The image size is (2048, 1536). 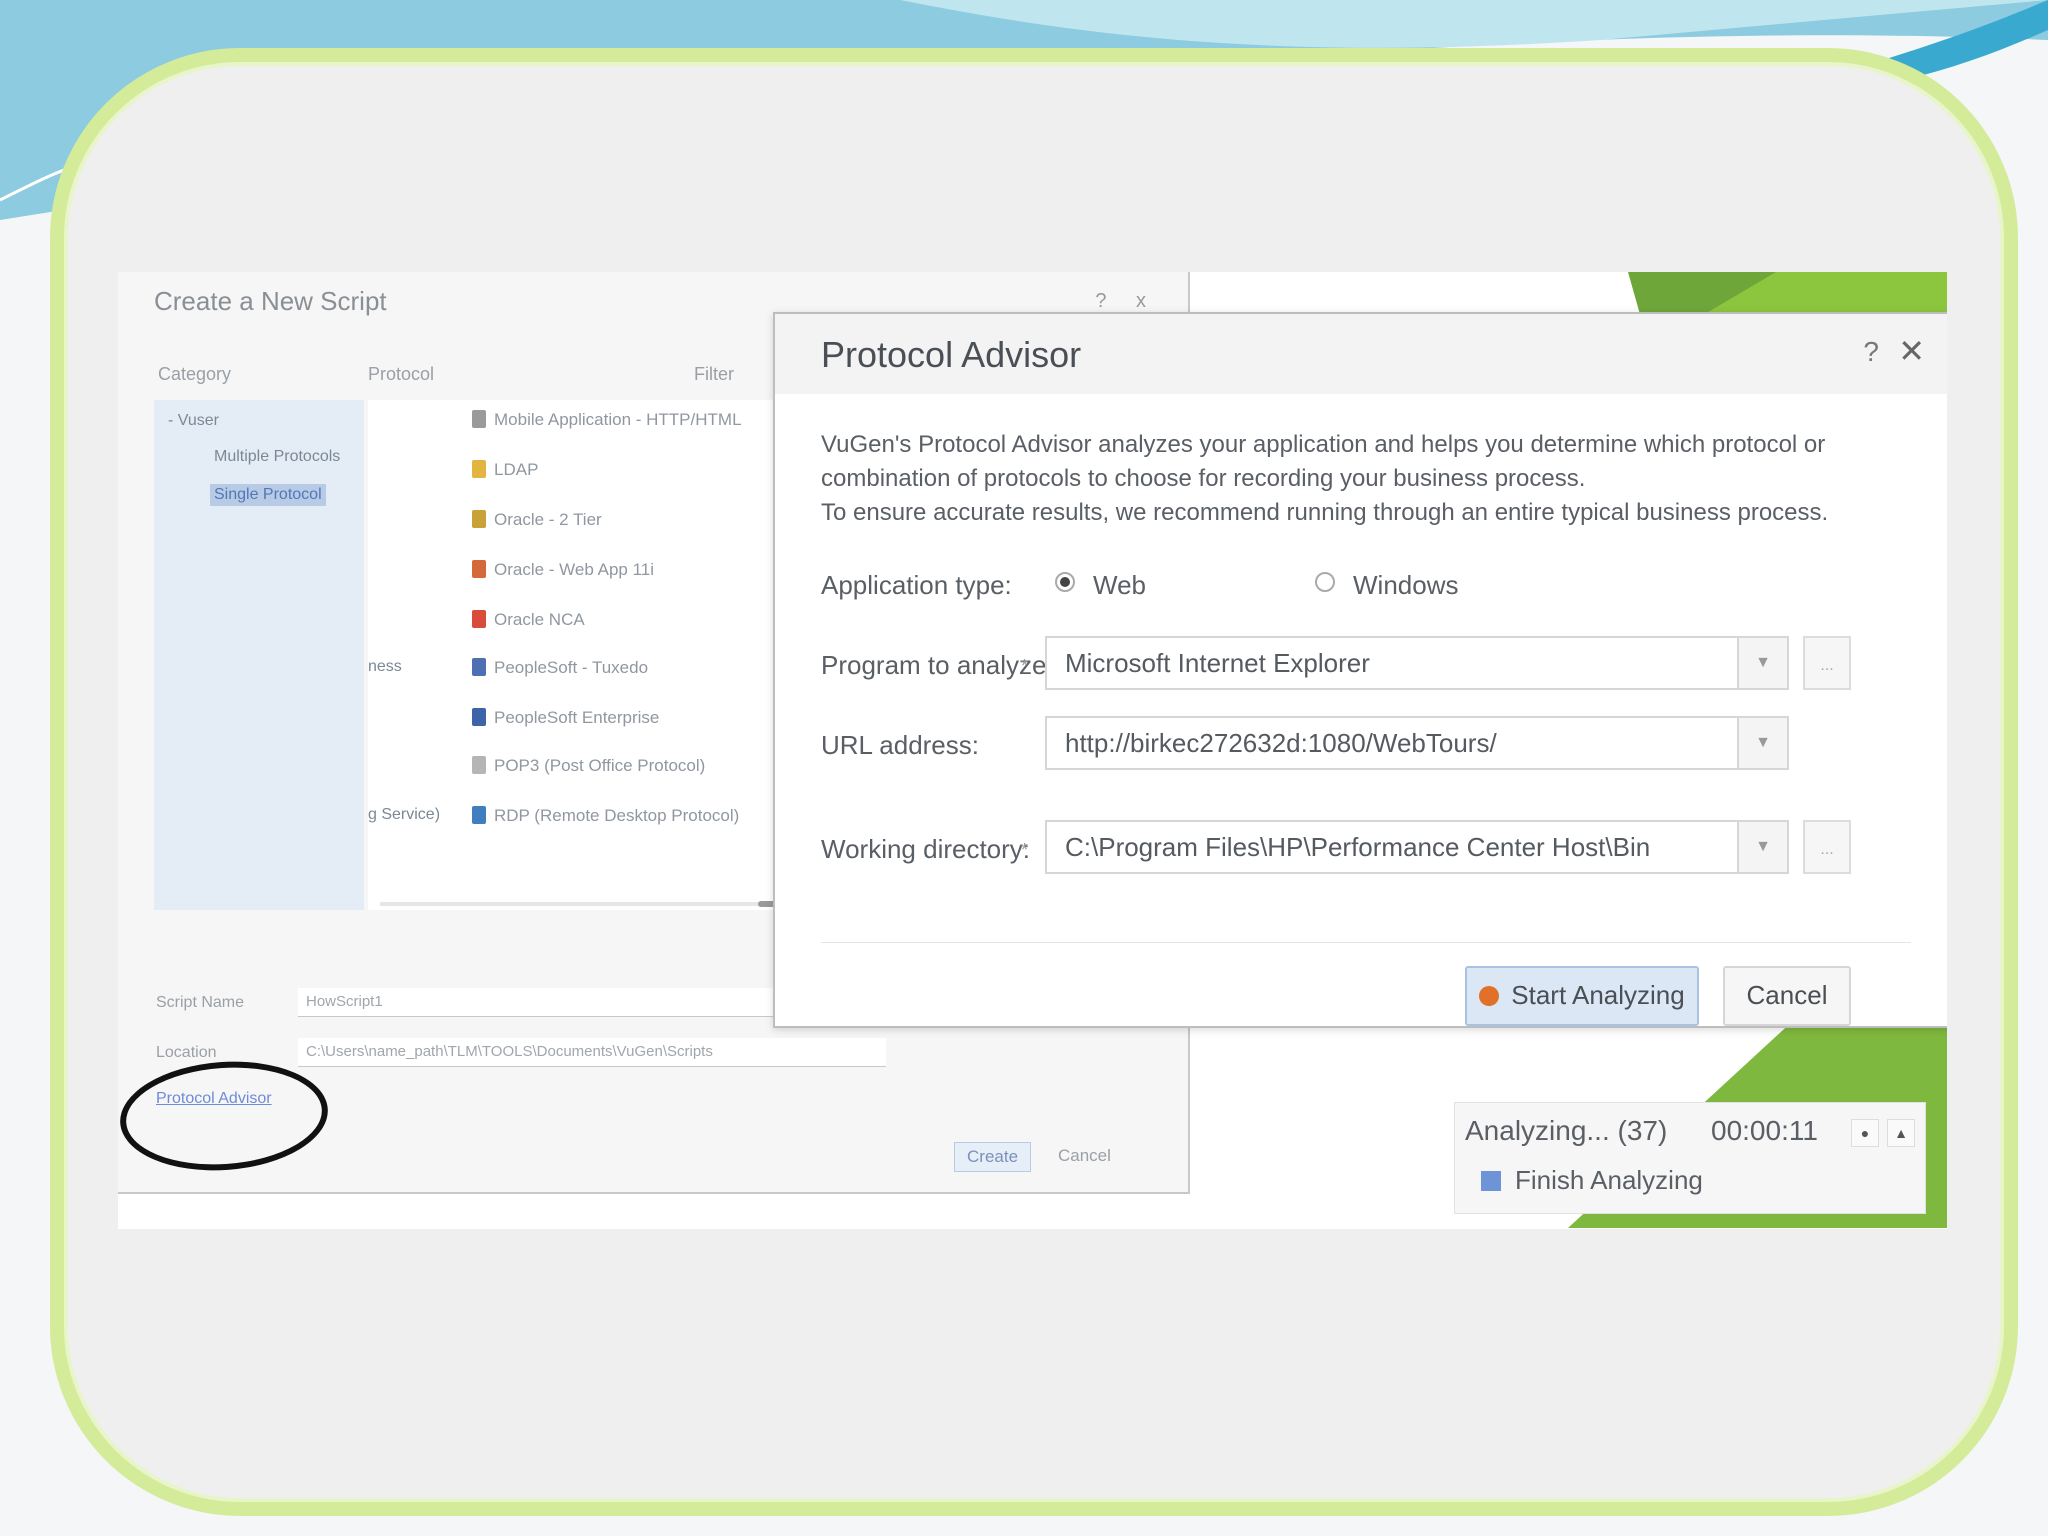 I want to click on program-combobox: Microsoft Internet Explorer ▼, so click(x=1417, y=663).